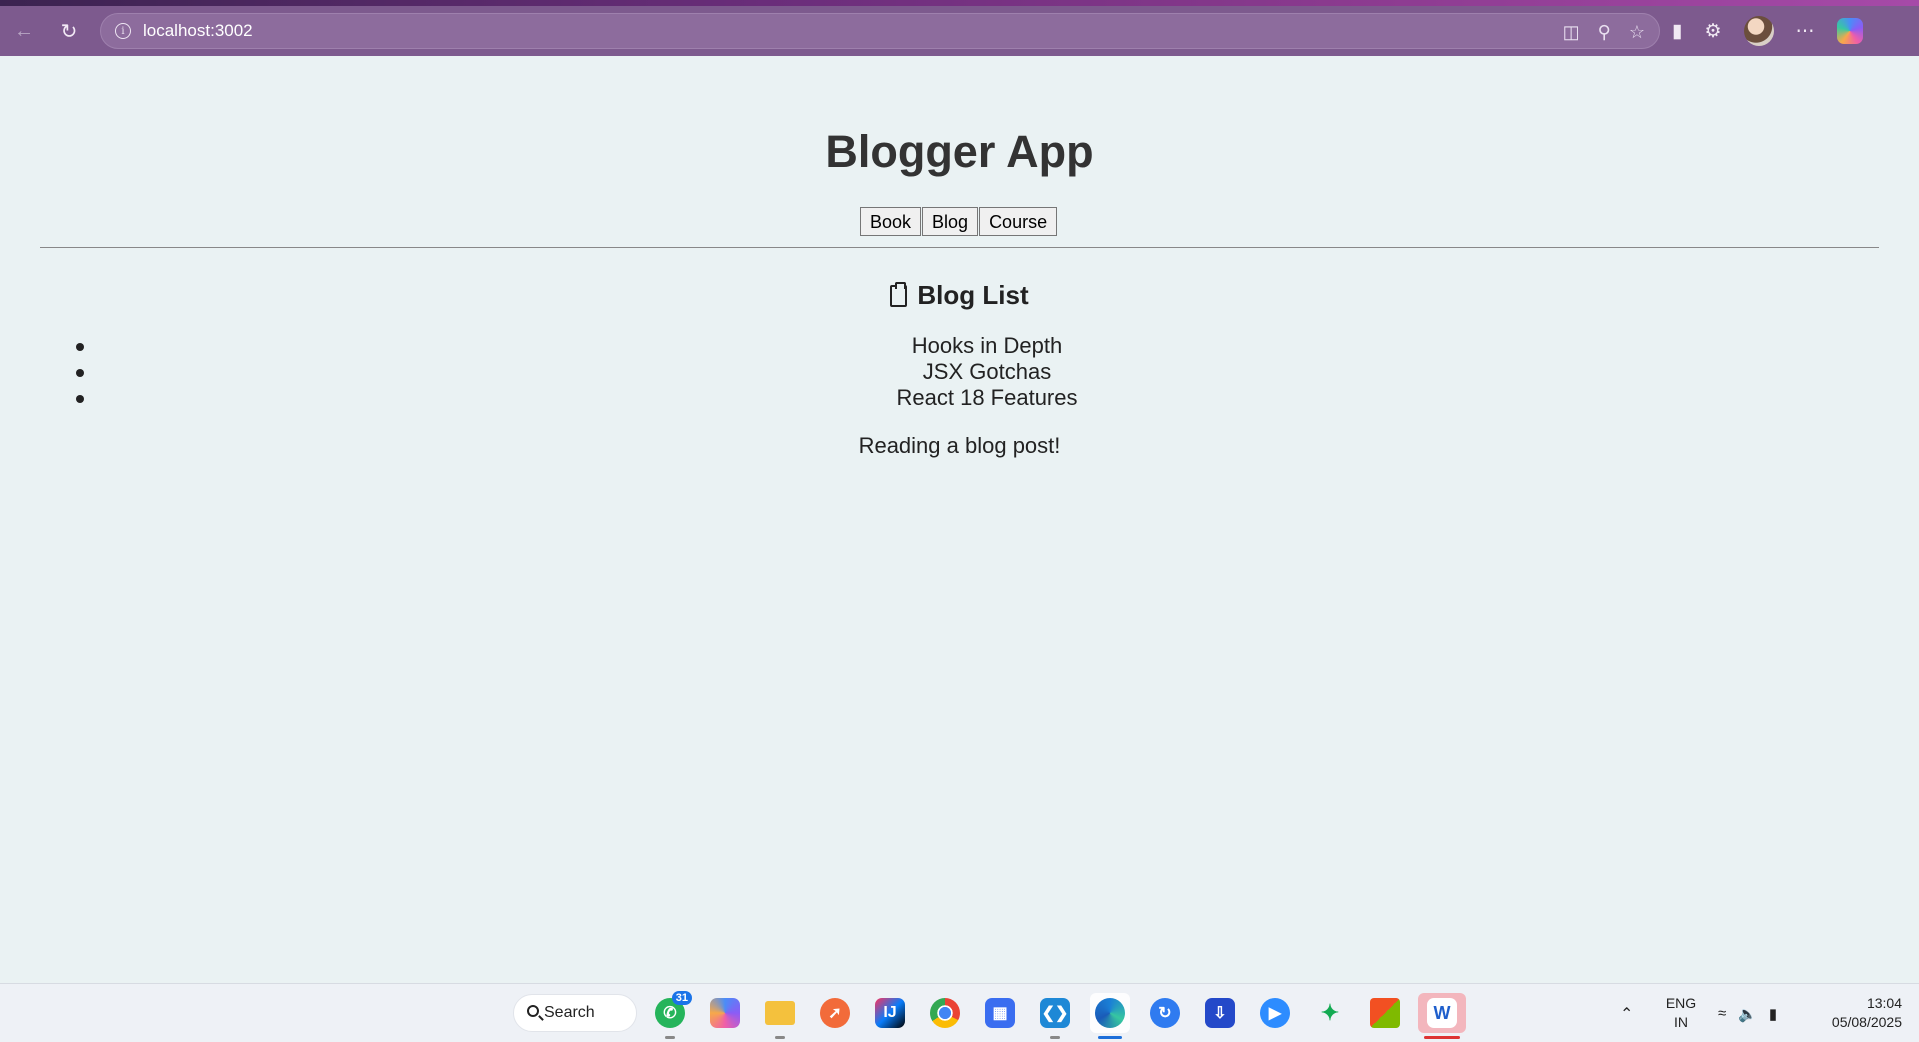 The height and width of the screenshot is (1042, 1919). What do you see at coordinates (959, 445) in the screenshot?
I see `reading-message: Reading a blog post!` at bounding box center [959, 445].